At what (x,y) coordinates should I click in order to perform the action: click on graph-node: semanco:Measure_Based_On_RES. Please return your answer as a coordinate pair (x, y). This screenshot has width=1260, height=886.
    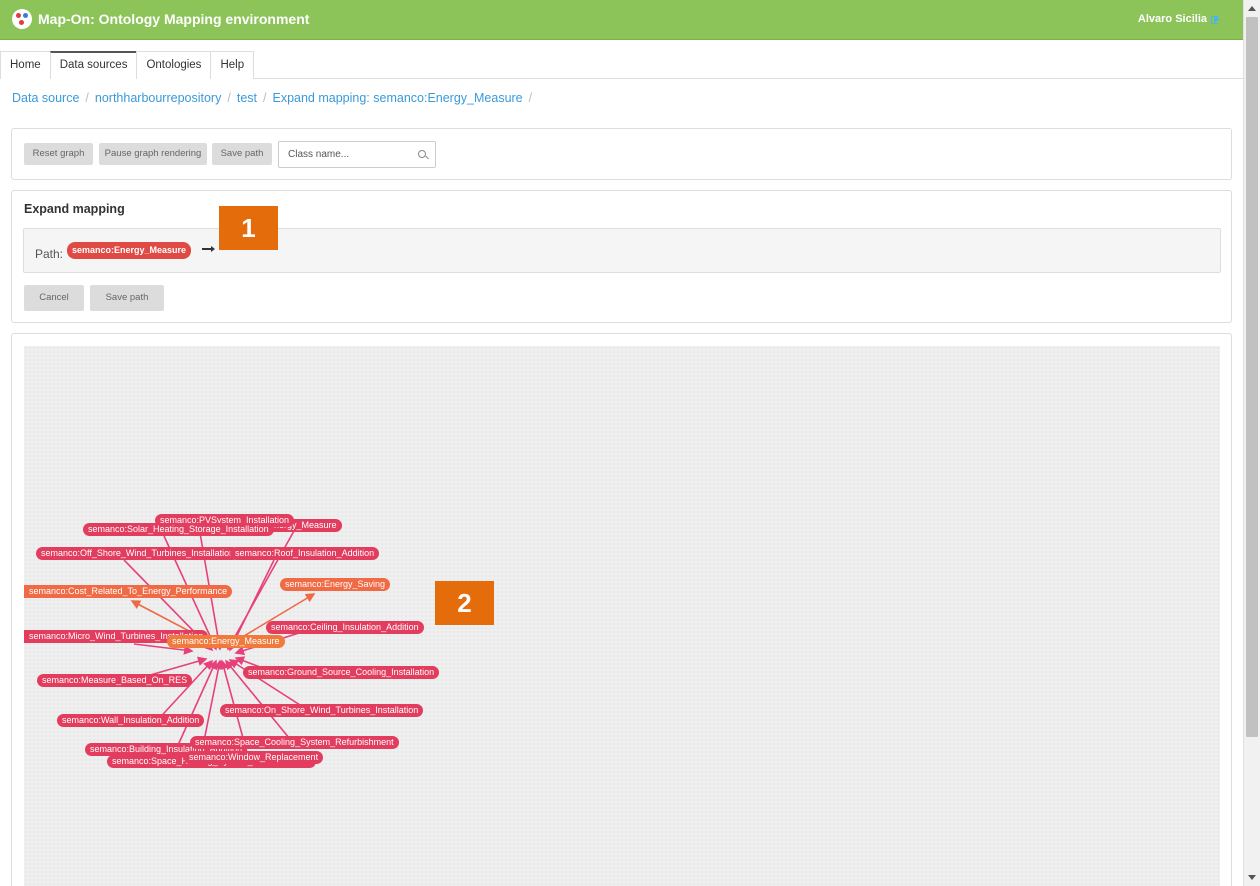
    Looking at the image, I should click on (115, 680).